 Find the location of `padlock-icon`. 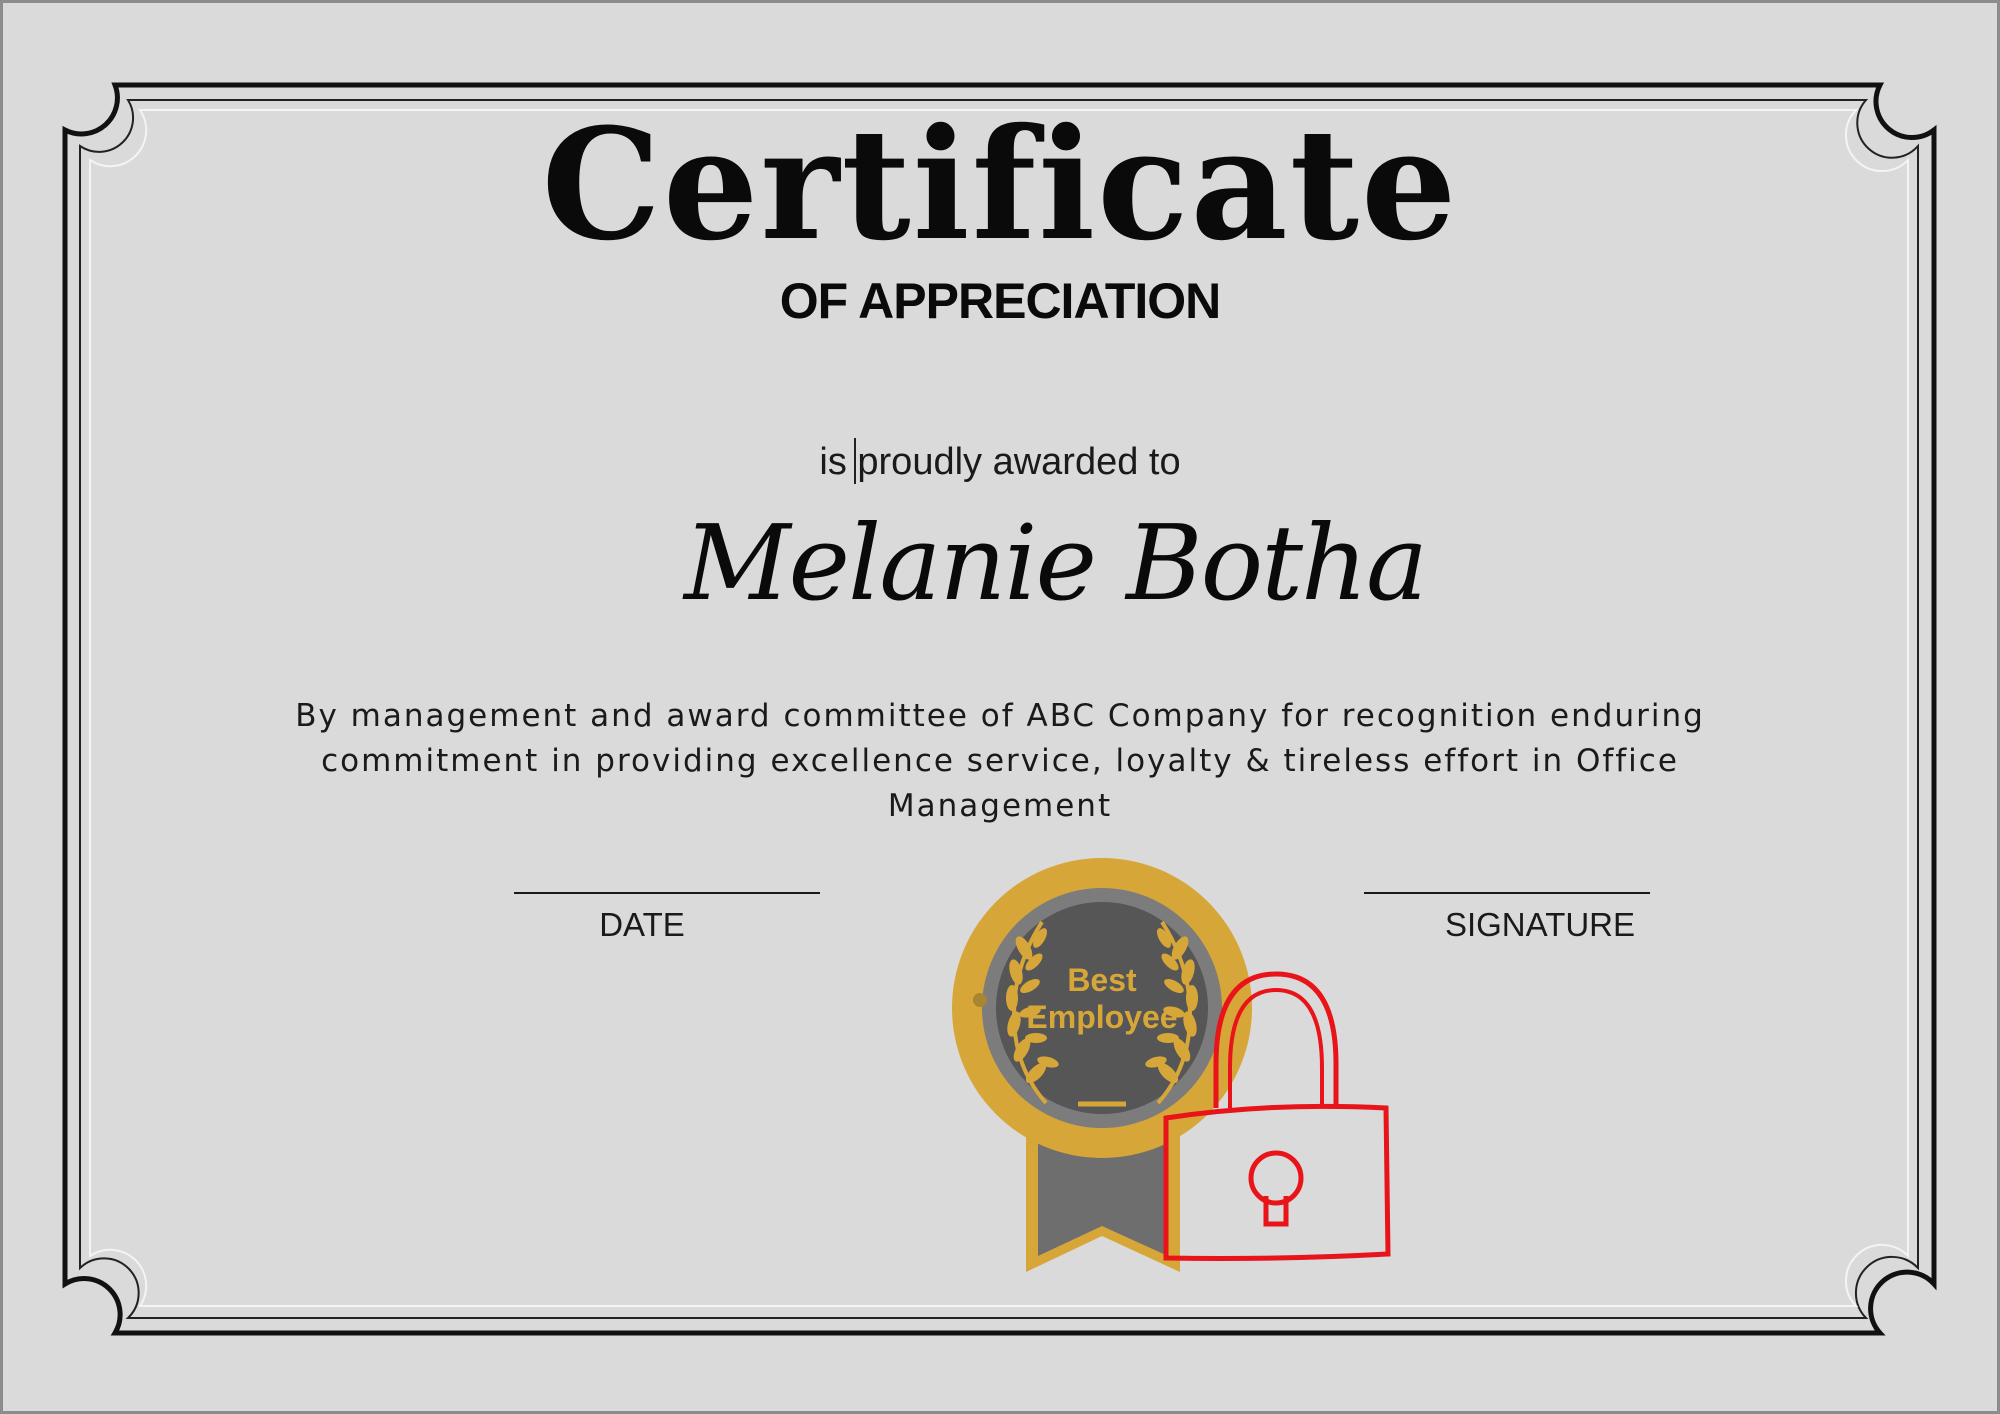

padlock-icon is located at coordinates (1276, 1118).